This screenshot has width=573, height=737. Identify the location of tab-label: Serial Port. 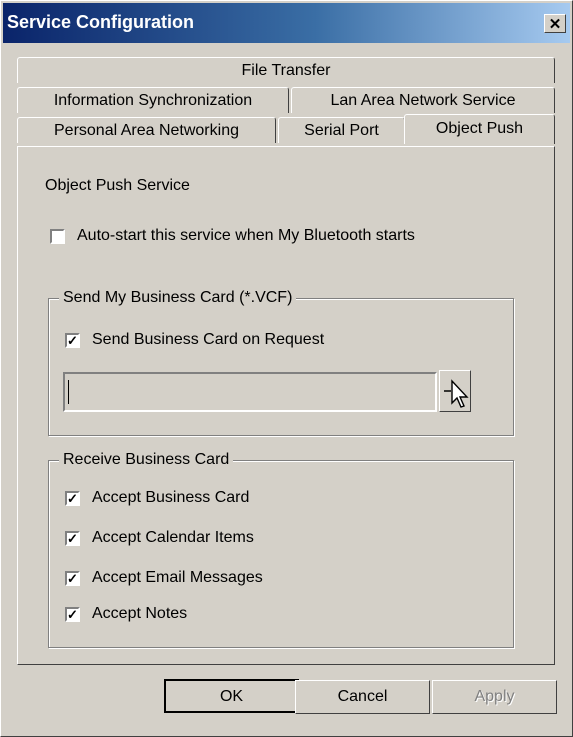
(341, 130).